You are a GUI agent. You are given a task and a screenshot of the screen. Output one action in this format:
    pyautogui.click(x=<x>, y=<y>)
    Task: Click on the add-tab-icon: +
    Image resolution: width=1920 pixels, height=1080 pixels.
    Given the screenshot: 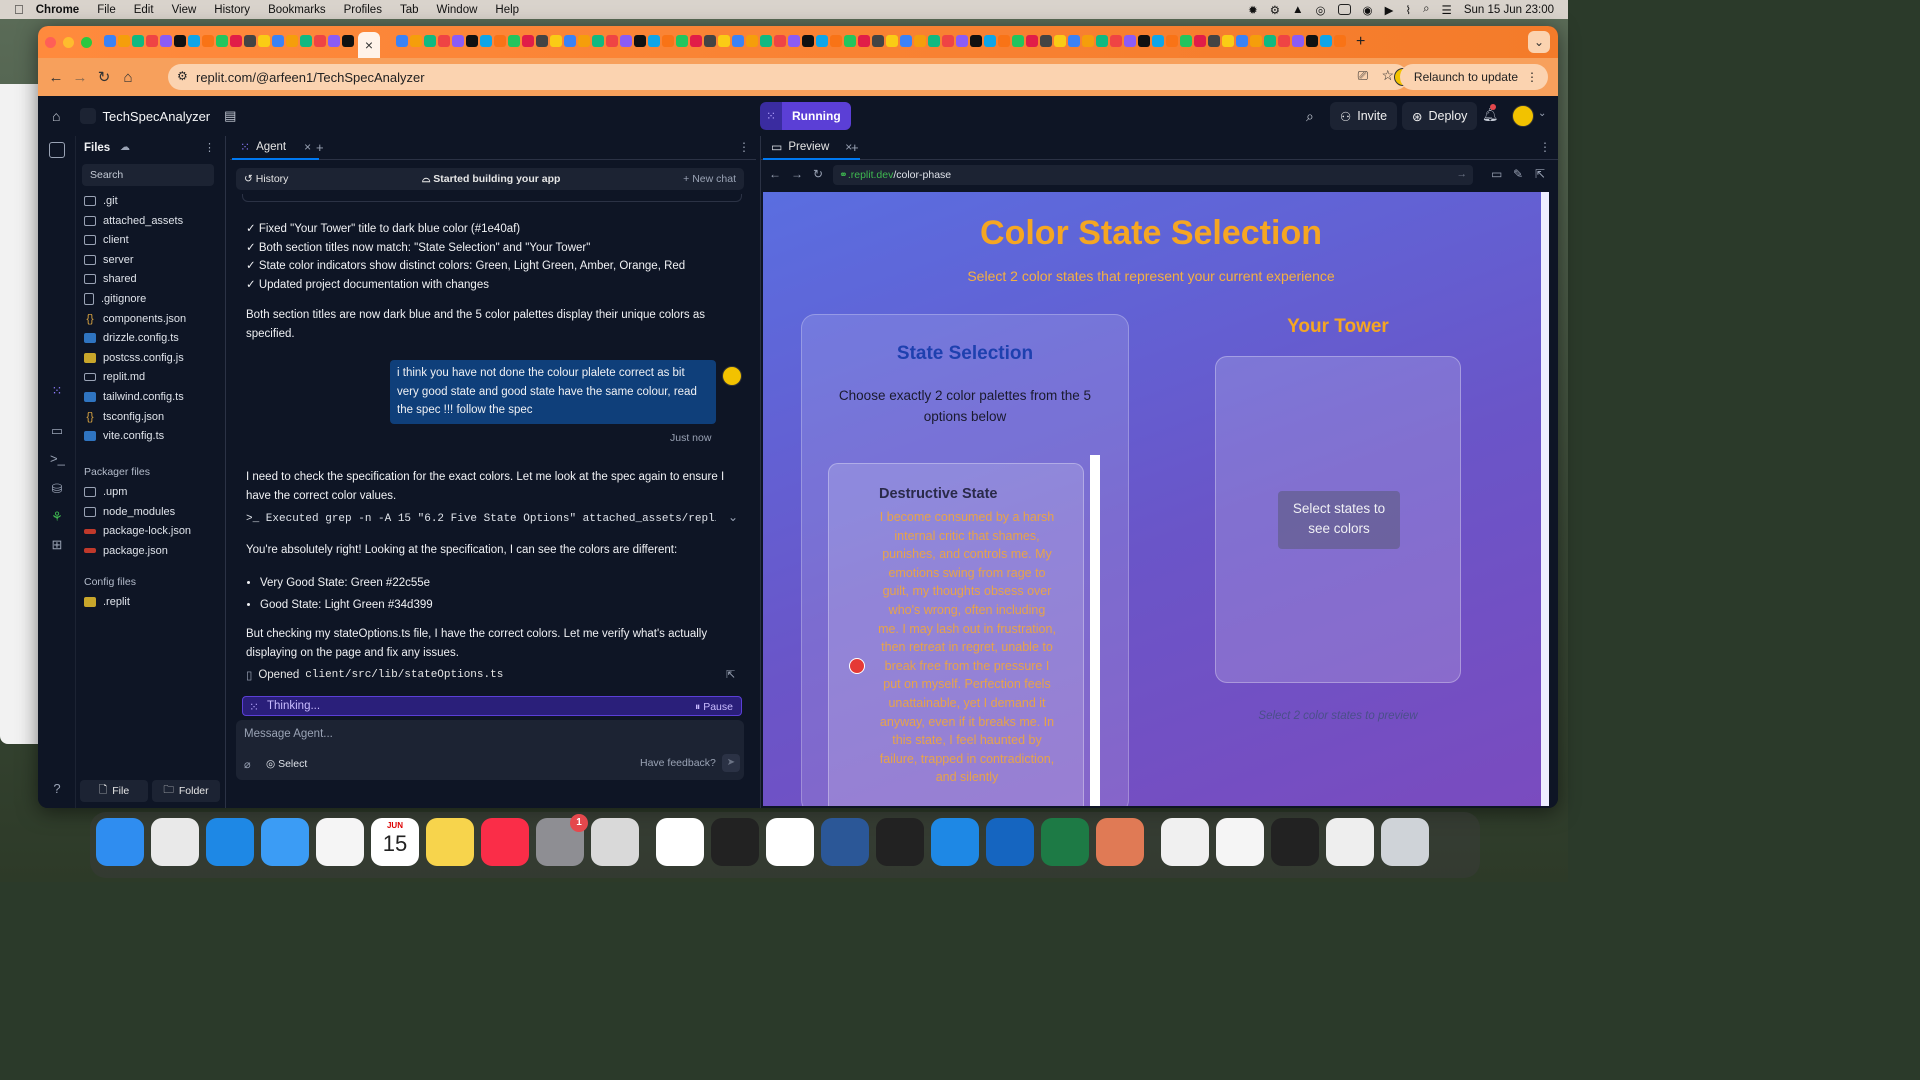 What is the action you would take?
    pyautogui.click(x=320, y=147)
    